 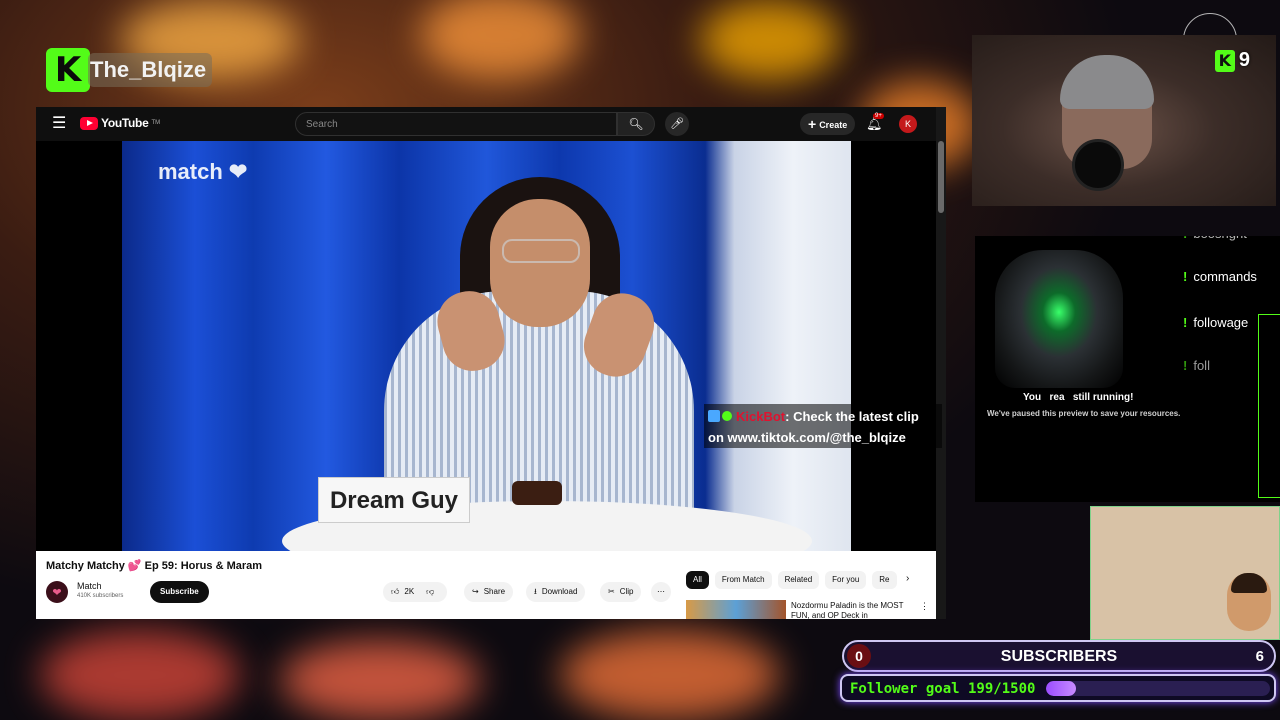 I want to click on microphone-icon, so click(x=1098, y=165).